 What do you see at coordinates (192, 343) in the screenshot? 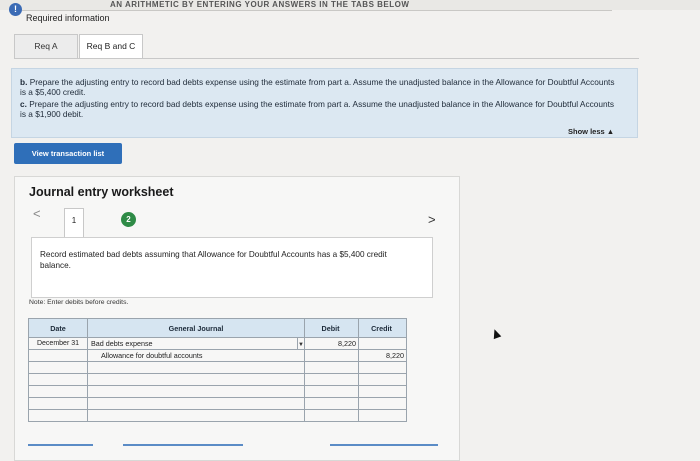
I see `account-cell: Bad debts expense` at bounding box center [192, 343].